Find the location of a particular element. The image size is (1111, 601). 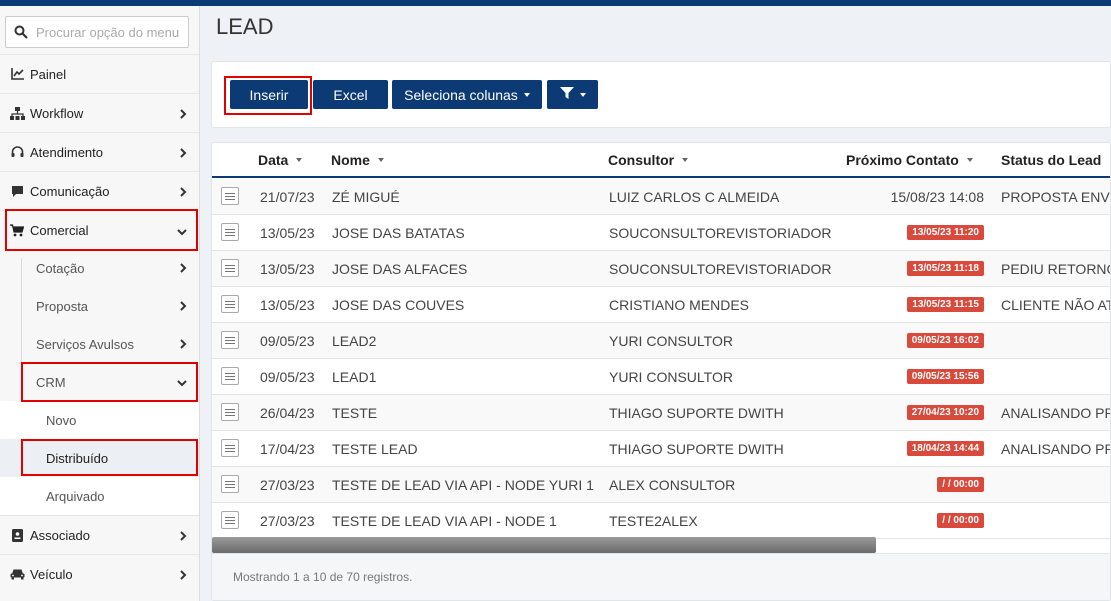

cell-nome: TESTE DE LEAD VIA API - NODE YURI 1 is located at coordinates (463, 485).